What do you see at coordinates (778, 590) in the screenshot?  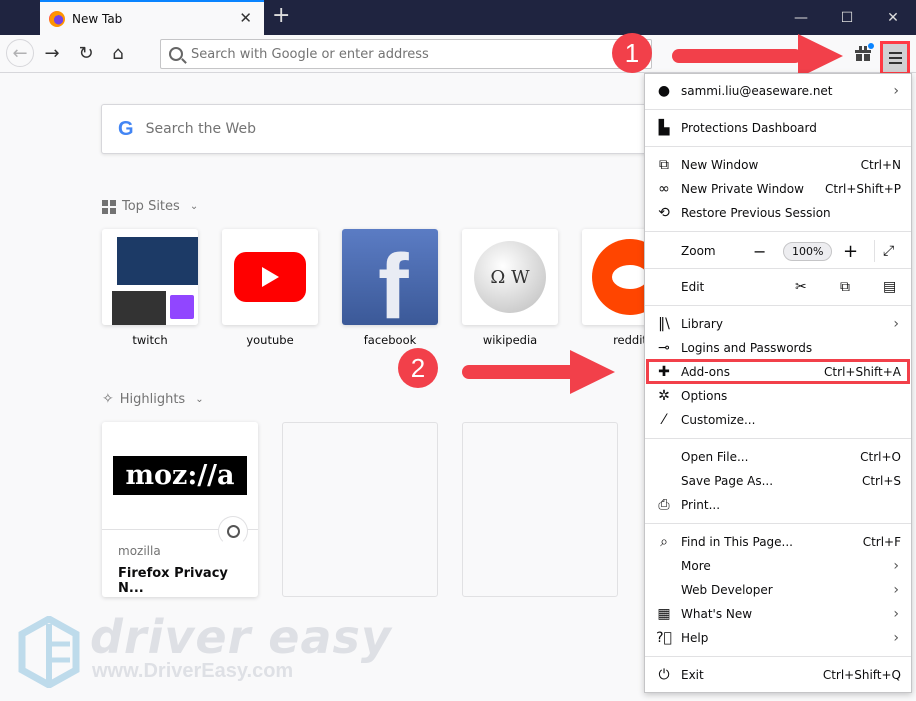 I see `menu-web-developer: Web Developer ›` at bounding box center [778, 590].